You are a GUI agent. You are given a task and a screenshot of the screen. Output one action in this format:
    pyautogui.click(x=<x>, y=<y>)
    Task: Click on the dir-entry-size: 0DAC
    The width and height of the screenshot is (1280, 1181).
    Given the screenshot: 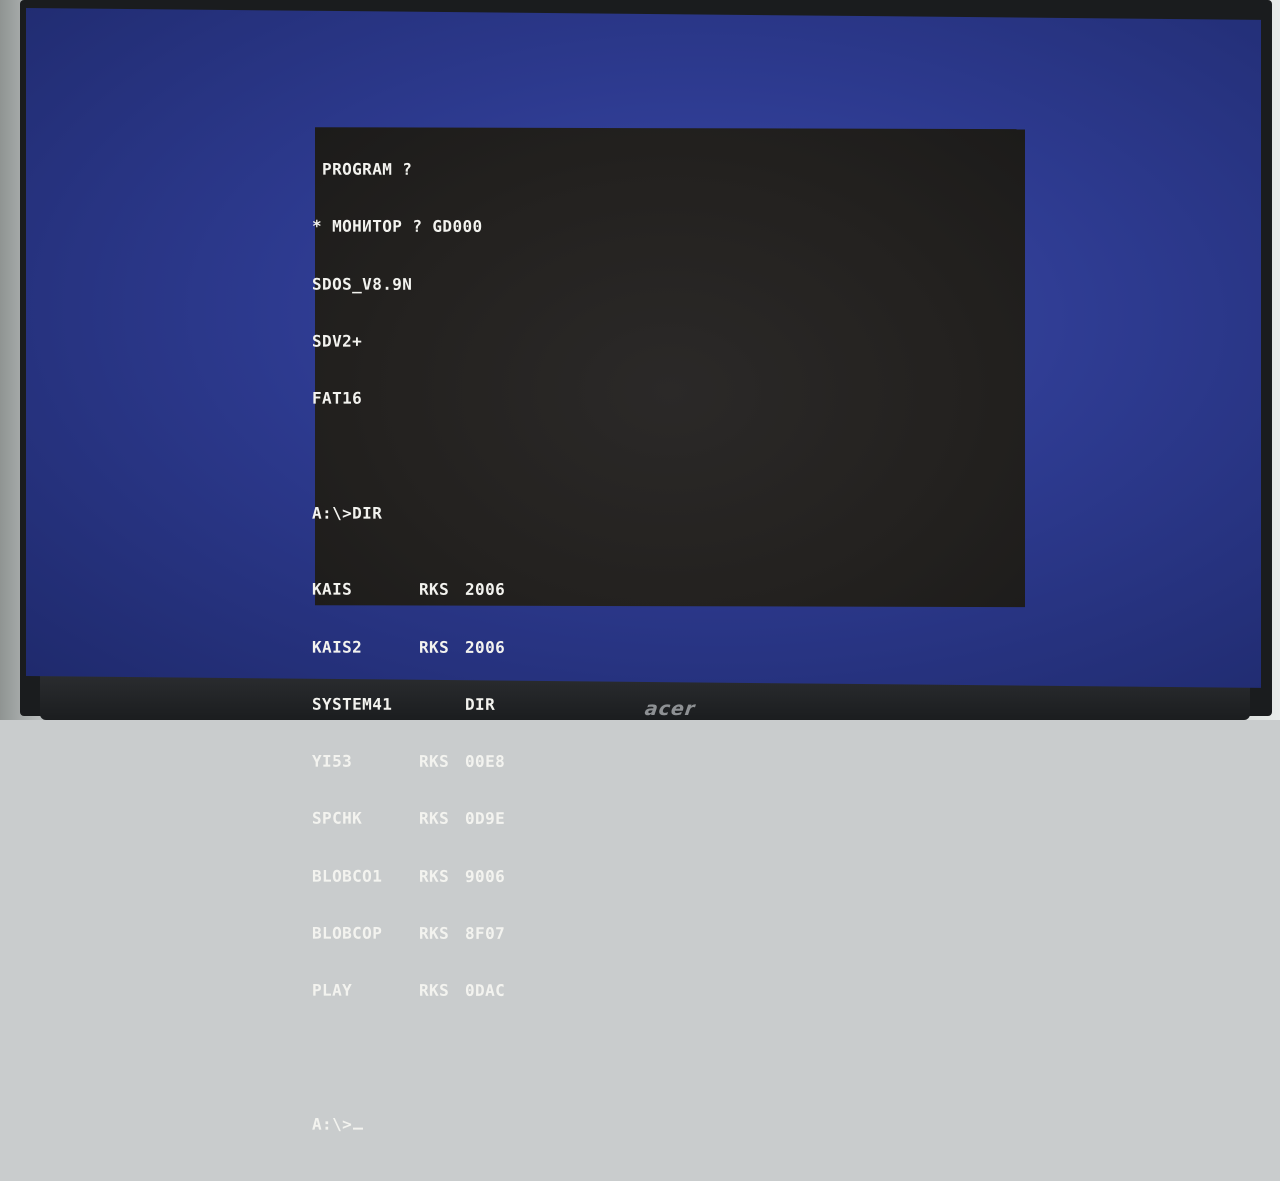 What is the action you would take?
    pyautogui.click(x=485, y=991)
    